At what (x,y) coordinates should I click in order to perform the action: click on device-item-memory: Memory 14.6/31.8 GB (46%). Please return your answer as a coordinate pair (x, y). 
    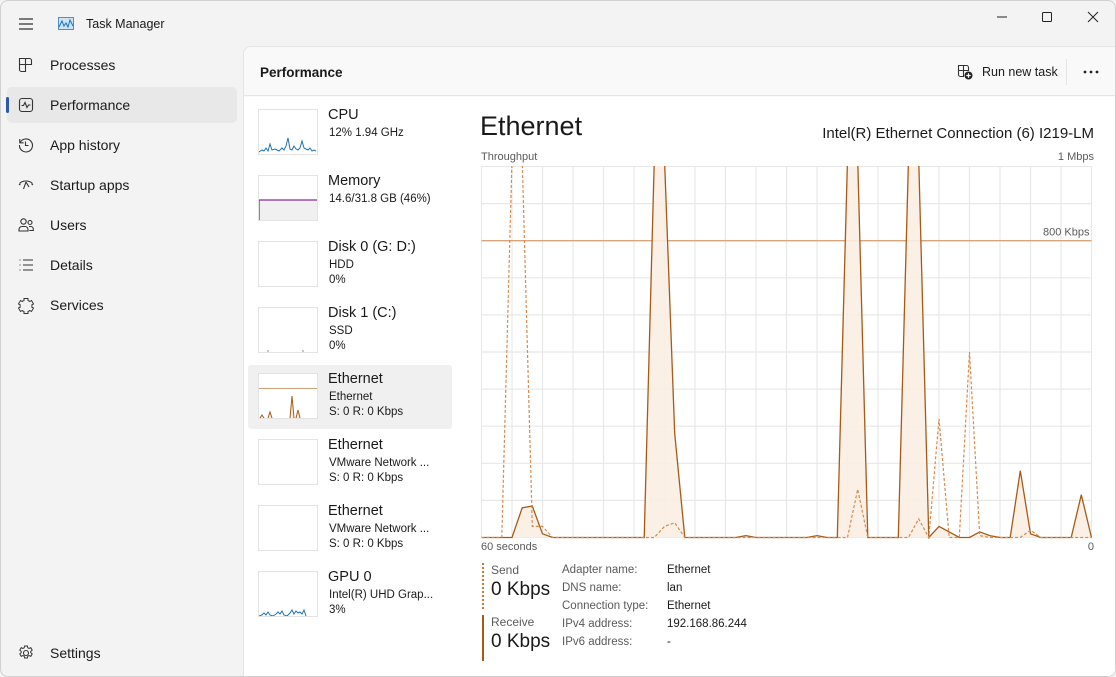
    Looking at the image, I should click on (350, 199).